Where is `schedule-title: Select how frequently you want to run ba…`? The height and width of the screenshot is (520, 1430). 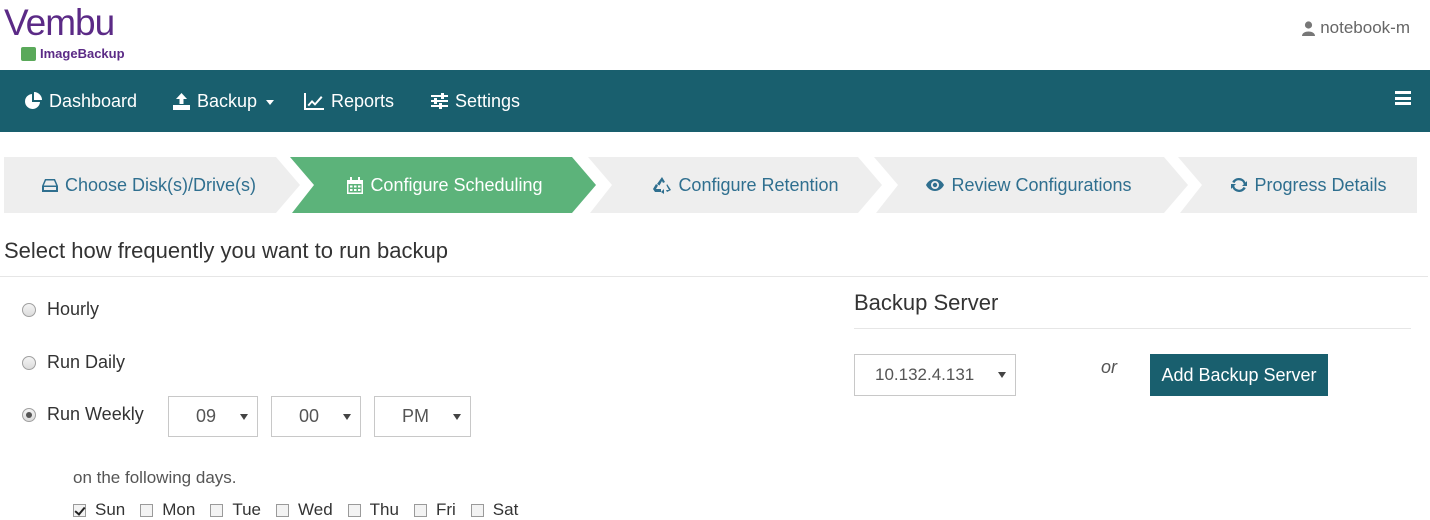
schedule-title: Select how frequently you want to run ba… is located at coordinates (226, 250).